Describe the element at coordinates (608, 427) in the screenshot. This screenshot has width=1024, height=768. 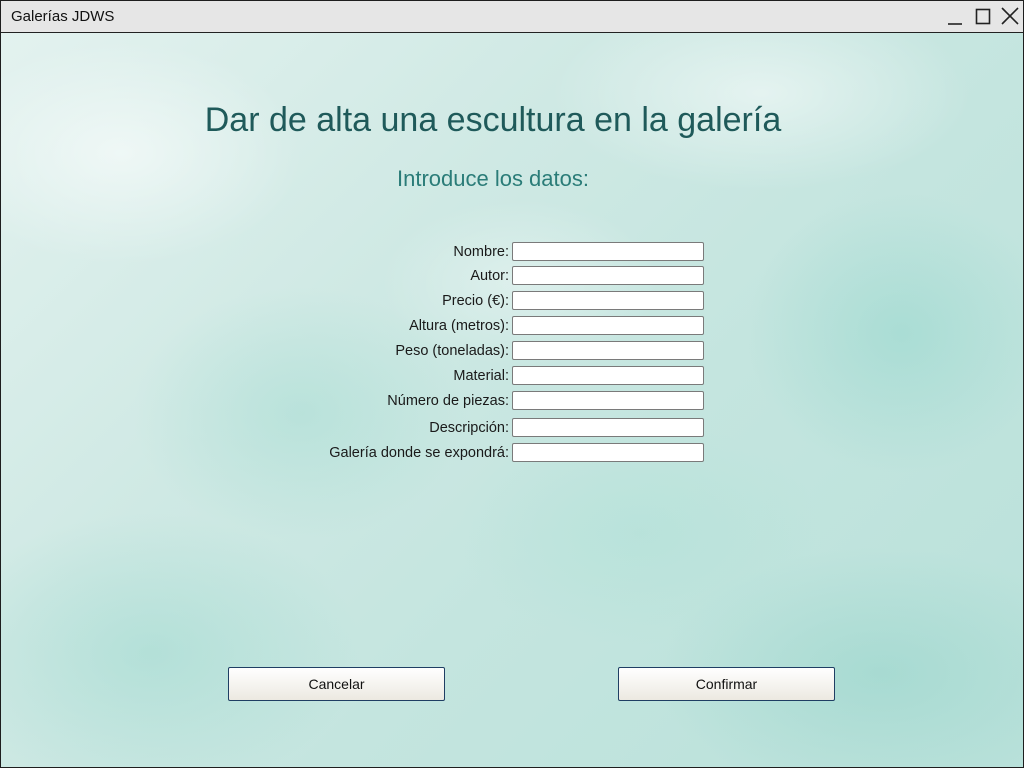
I see `description-input` at that location.